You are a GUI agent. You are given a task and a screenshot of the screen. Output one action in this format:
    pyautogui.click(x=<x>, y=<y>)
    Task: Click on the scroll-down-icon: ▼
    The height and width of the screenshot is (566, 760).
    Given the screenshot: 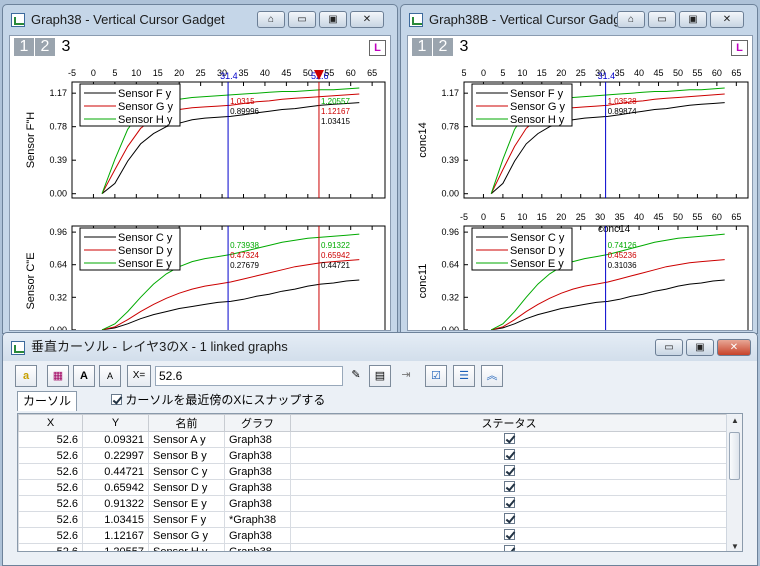 What is the action you would take?
    pyautogui.click(x=735, y=546)
    